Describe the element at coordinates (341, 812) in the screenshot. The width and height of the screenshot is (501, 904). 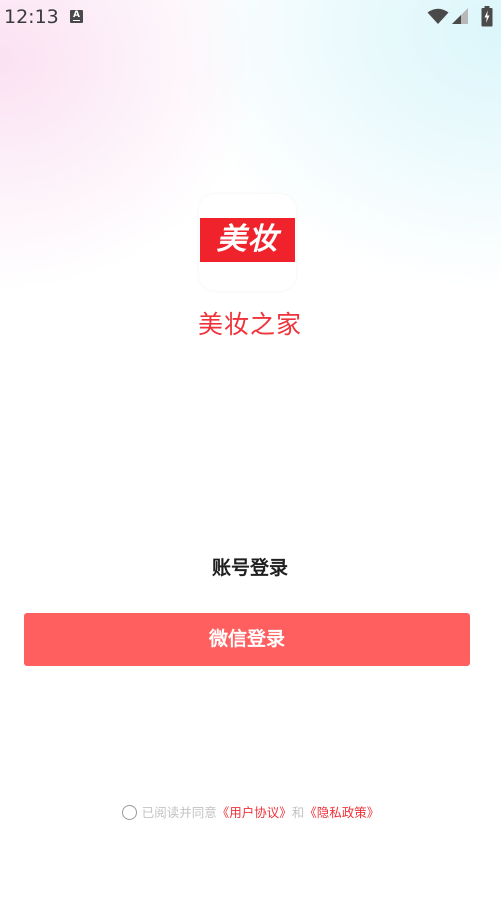
I see `privacy-policy-link: 《隐私政策》` at that location.